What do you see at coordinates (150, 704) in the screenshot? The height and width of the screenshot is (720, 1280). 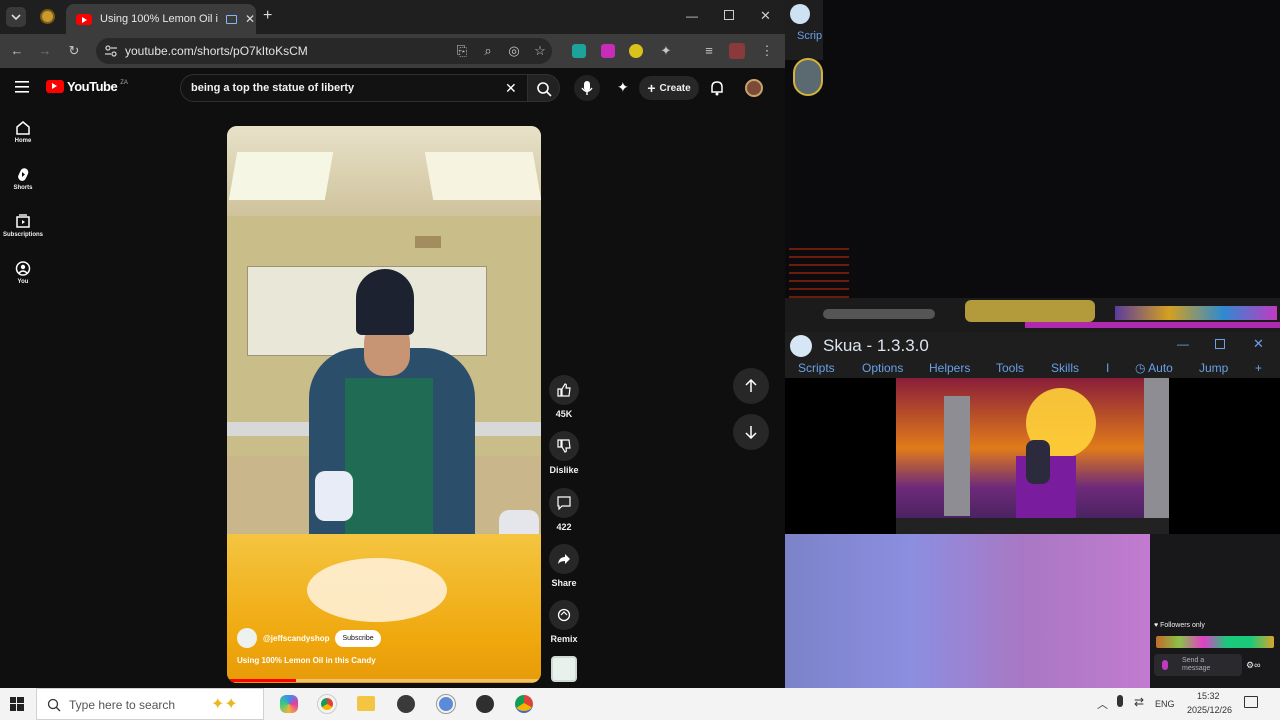 I see `taskbar-search: Type here to search ✦✦` at bounding box center [150, 704].